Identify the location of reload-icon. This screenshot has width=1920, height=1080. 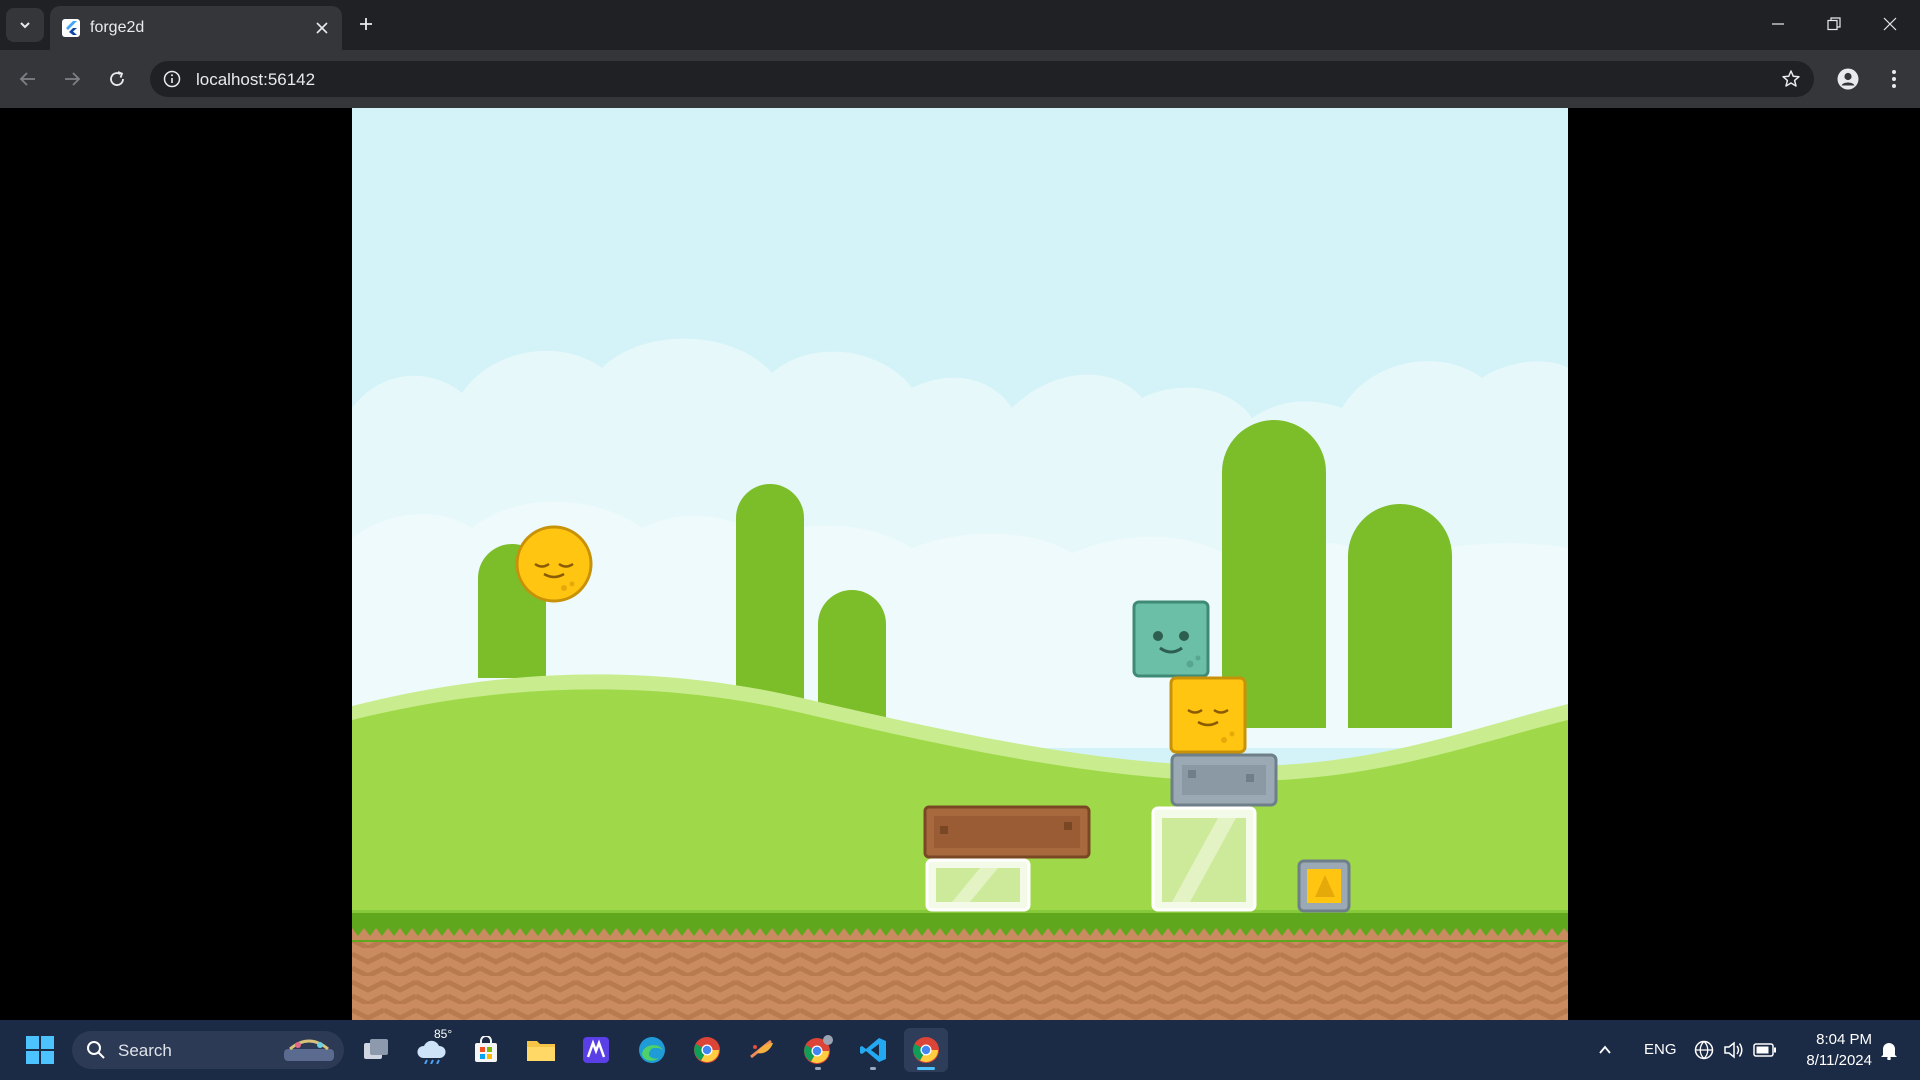
(117, 78).